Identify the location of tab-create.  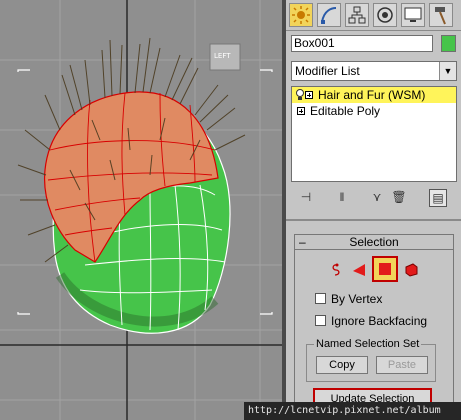
(301, 15).